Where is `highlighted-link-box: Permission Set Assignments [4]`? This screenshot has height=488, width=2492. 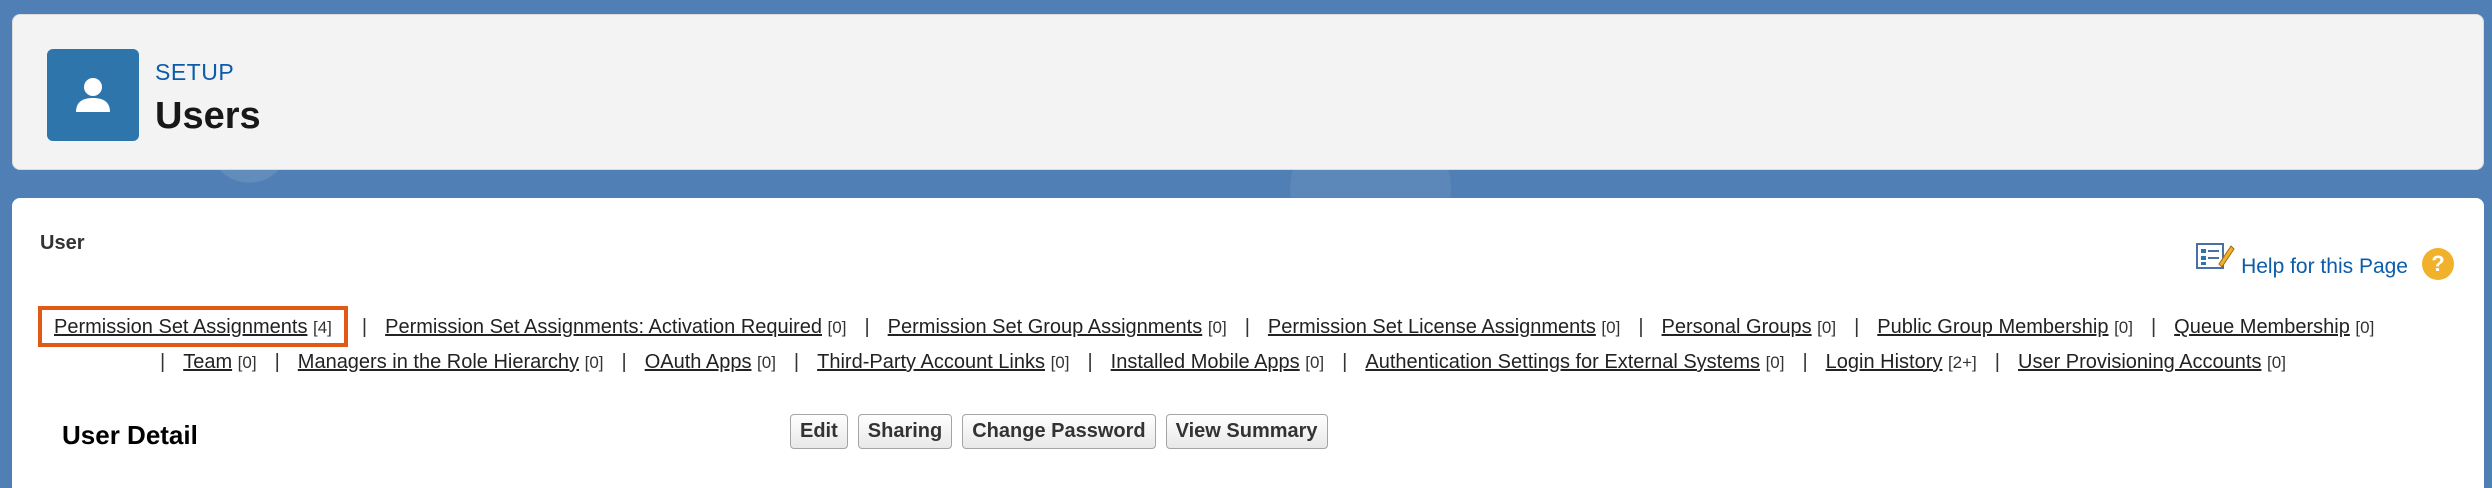 highlighted-link-box: Permission Set Assignments [4] is located at coordinates (193, 326).